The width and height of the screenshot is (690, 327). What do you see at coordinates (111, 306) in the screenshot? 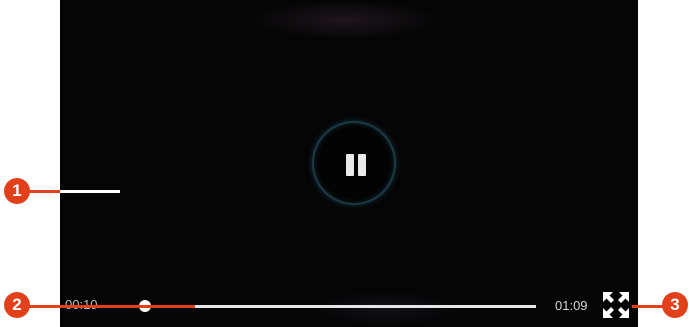
I see `callout-2-leader` at bounding box center [111, 306].